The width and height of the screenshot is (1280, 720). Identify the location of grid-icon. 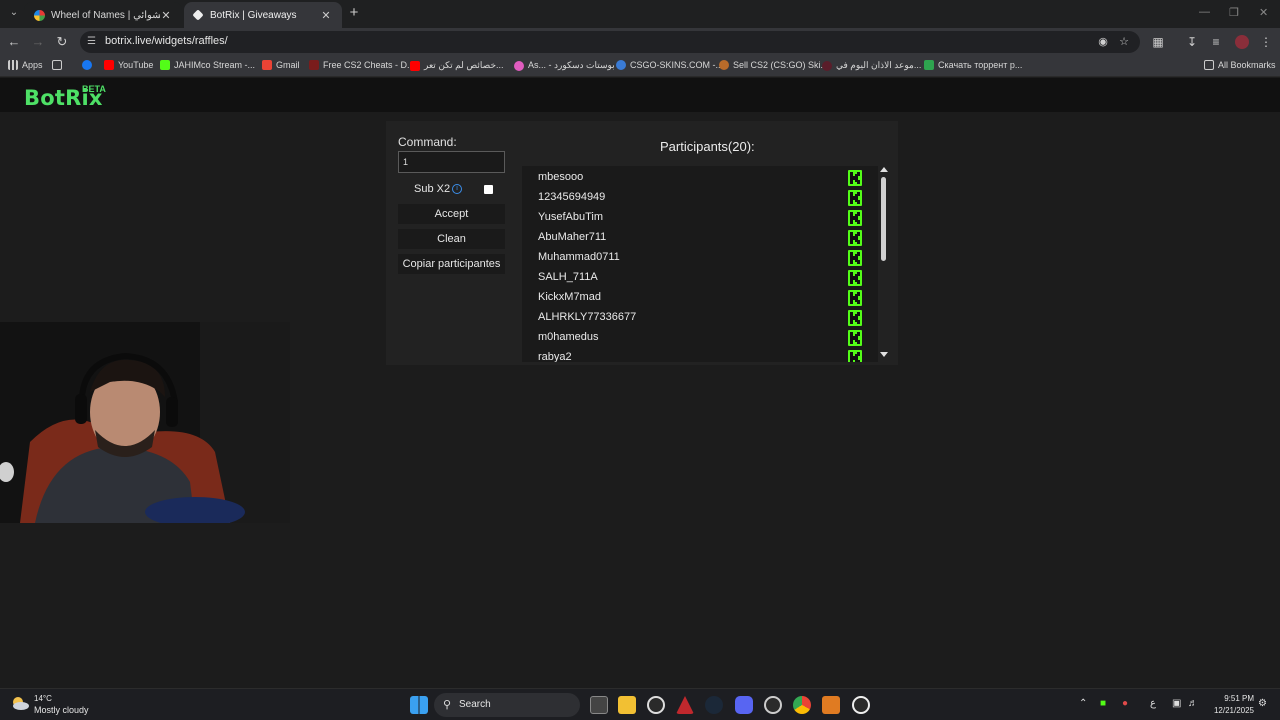
(57, 65).